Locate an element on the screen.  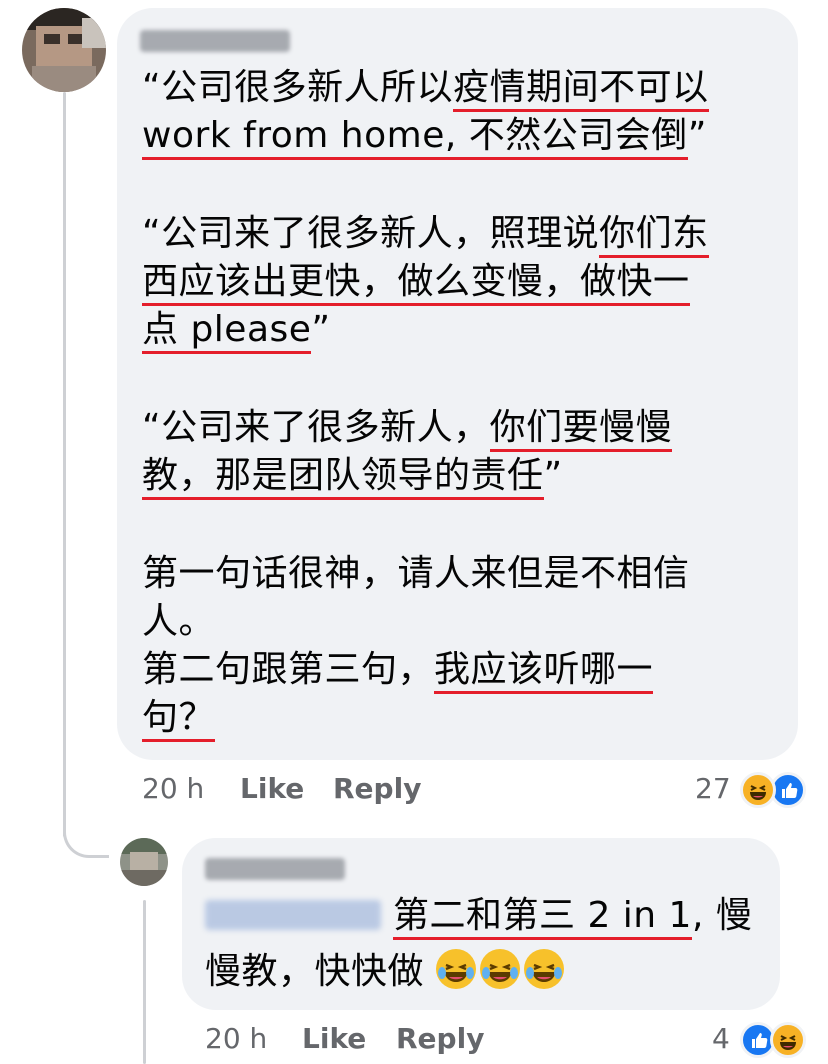
comment-paragraph: “公司来了很多新人，照理说你们东 西应该出更快，做么变慢，做快一点 please” is located at coordinates (425, 282).